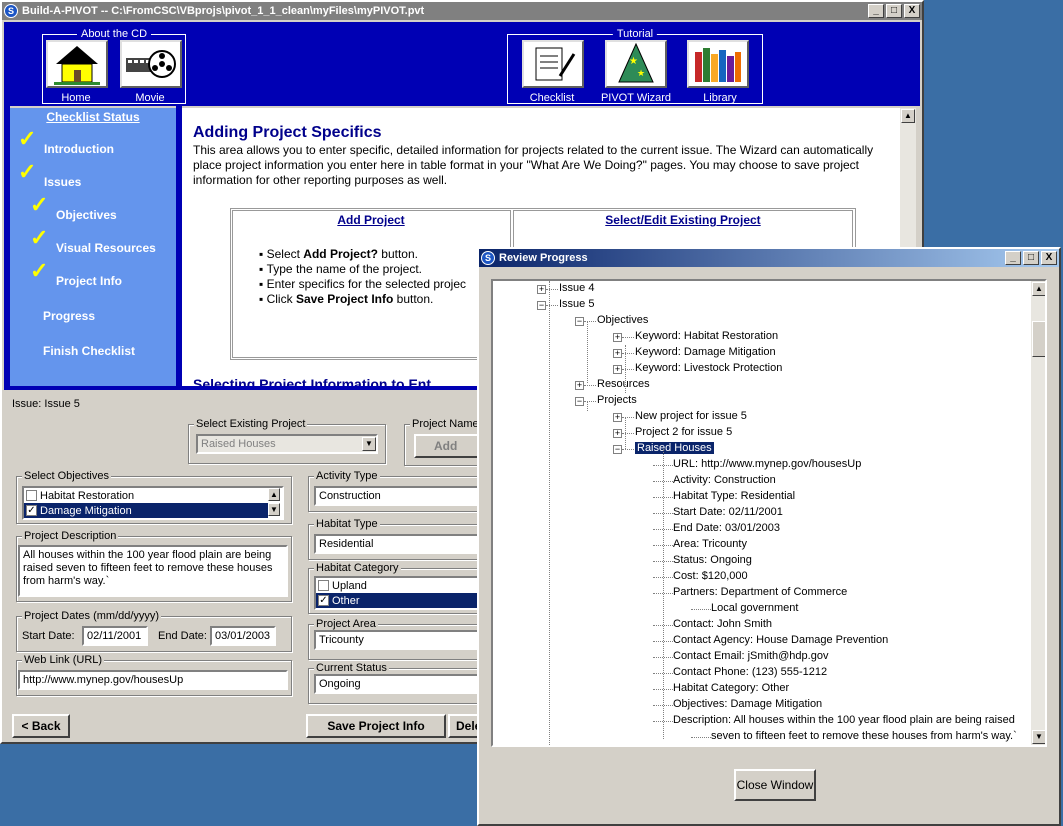 This screenshot has width=1063, height=826. I want to click on project-area-select: Tricounty, so click(397, 640).